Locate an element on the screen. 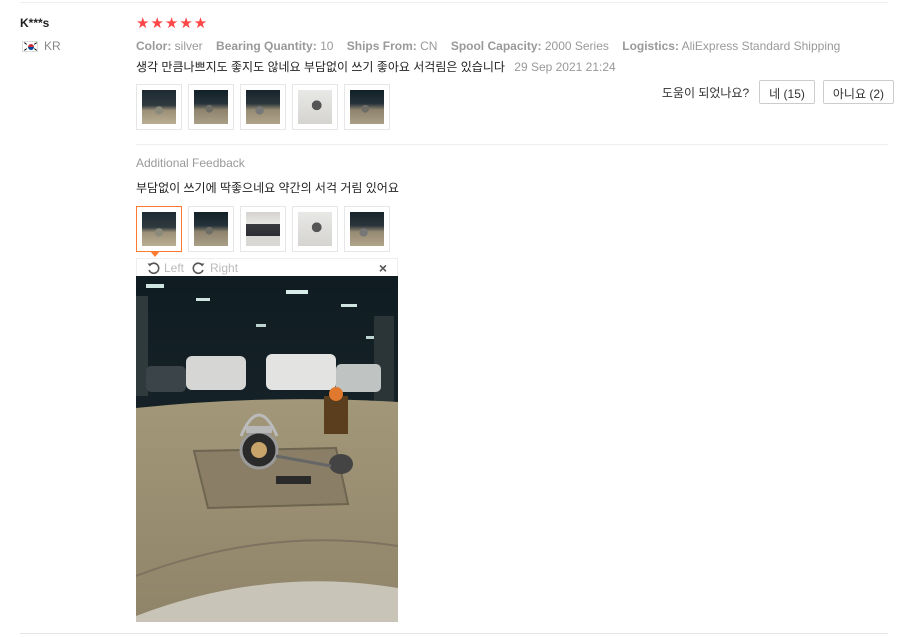 Image resolution: width=900 pixels, height=637 pixels. rotate-right-button: Right is located at coordinates (215, 268).